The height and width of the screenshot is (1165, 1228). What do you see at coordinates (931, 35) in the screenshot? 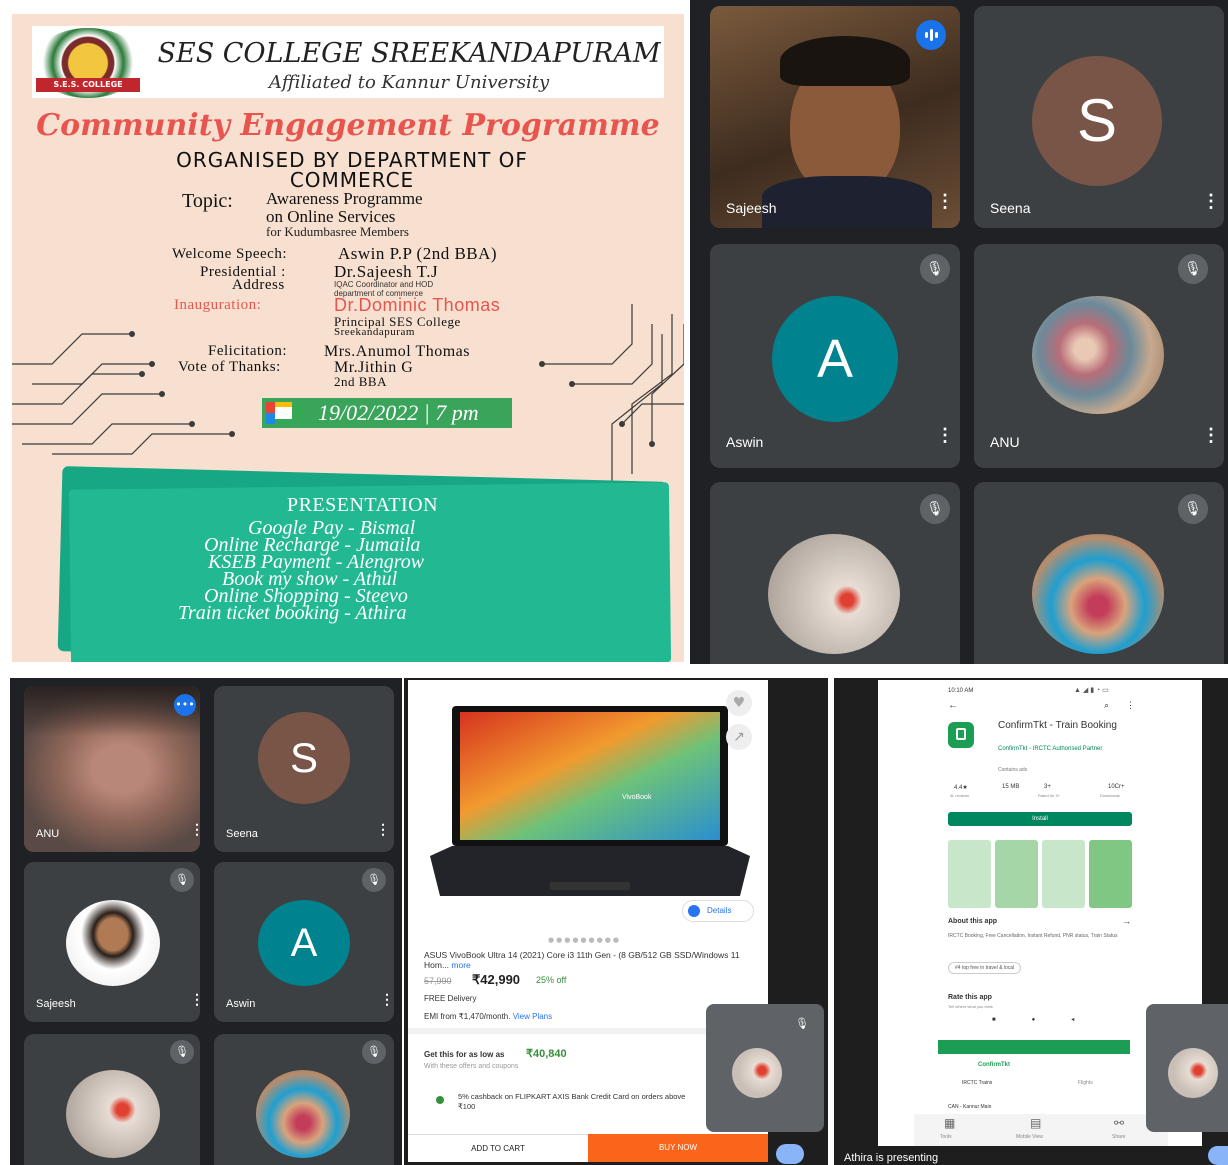
I see `speaking-indicator-icon` at bounding box center [931, 35].